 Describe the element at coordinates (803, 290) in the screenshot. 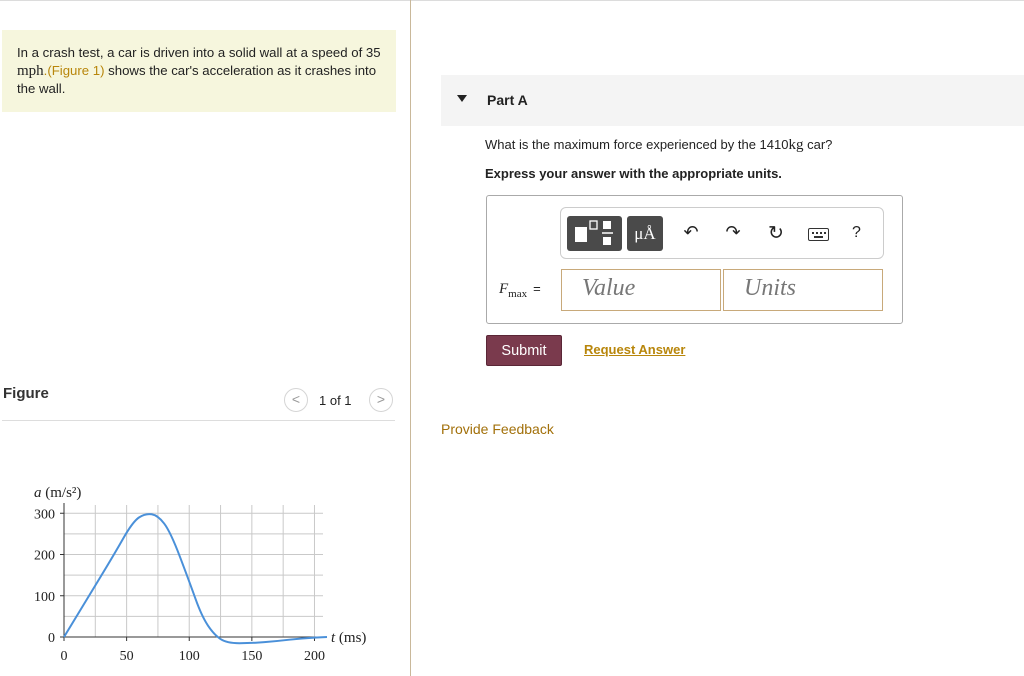

I see `units-input: Units` at that location.